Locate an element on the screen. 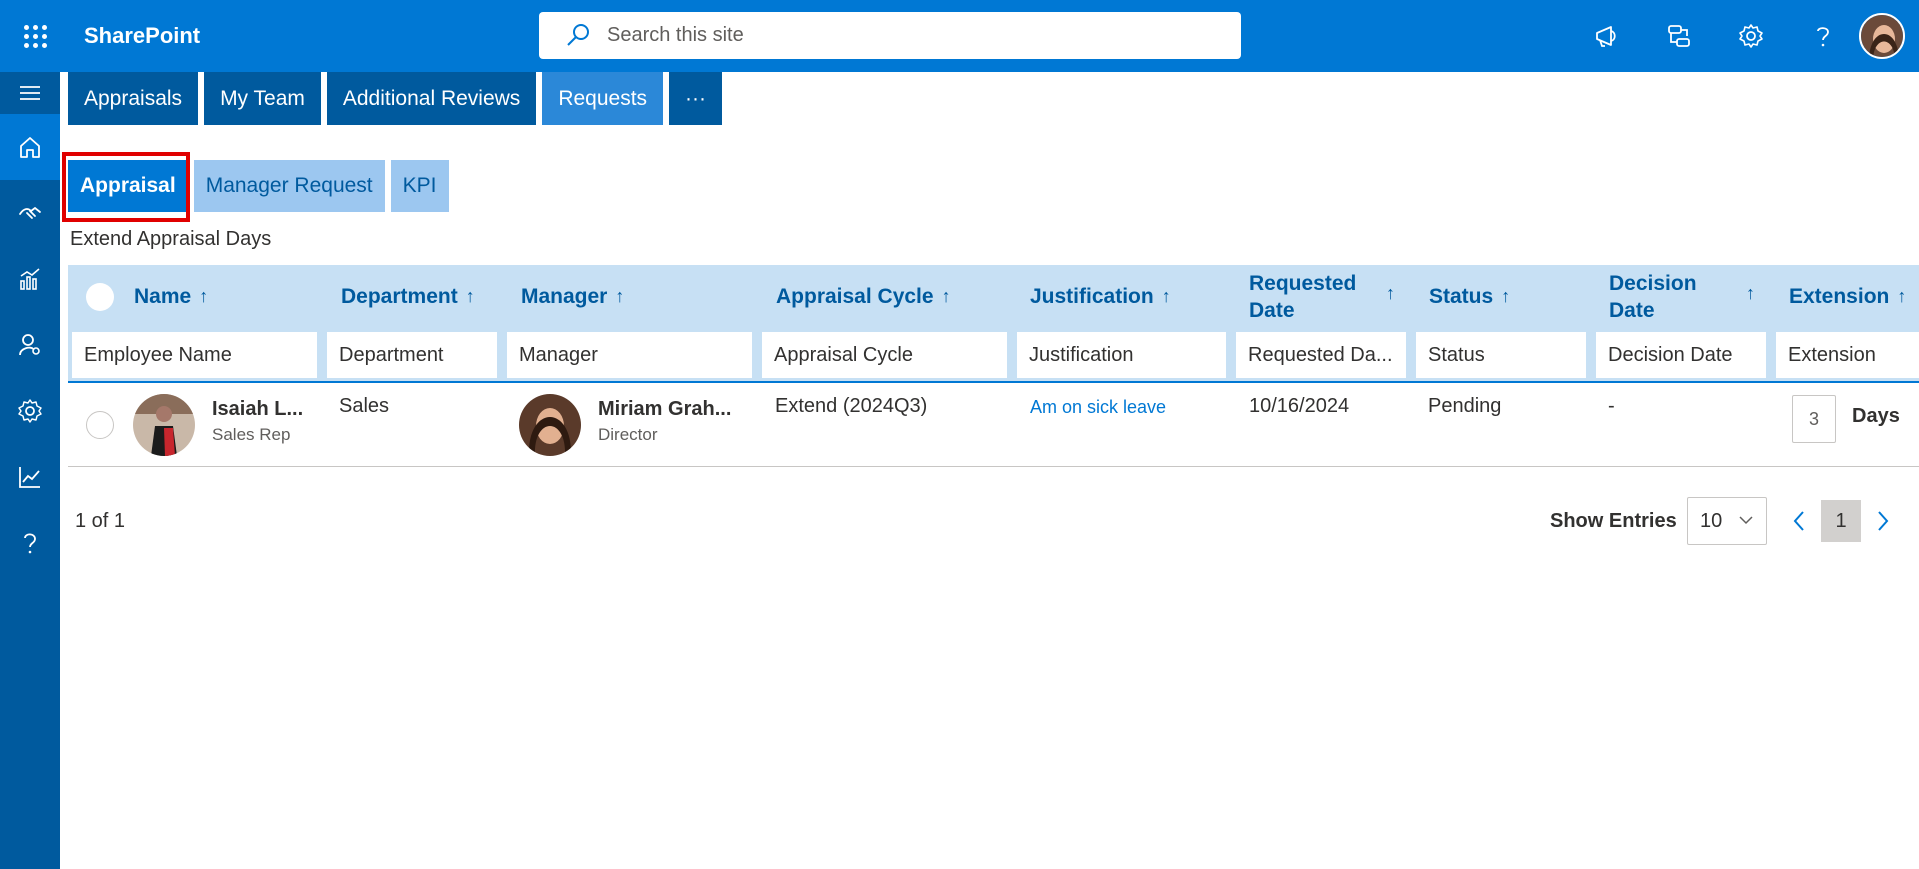 Image resolution: width=1919 pixels, height=869 pixels. settings-button is located at coordinates (1751, 36).